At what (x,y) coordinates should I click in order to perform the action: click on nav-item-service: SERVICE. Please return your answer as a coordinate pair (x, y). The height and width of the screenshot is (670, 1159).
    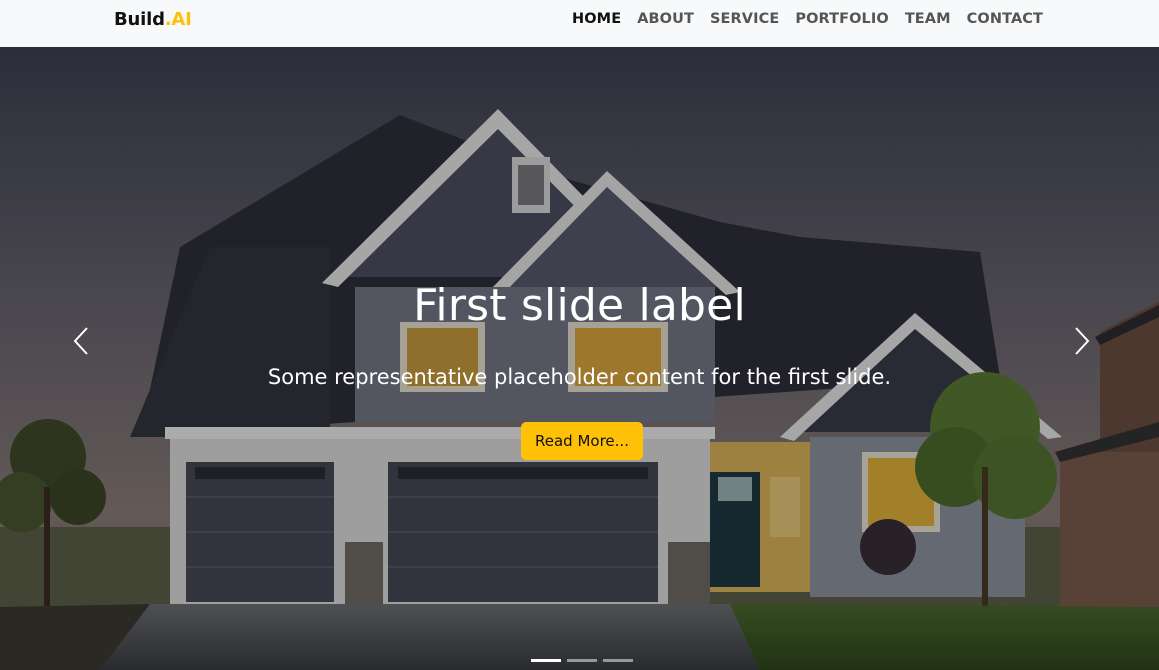
    Looking at the image, I should click on (744, 19).